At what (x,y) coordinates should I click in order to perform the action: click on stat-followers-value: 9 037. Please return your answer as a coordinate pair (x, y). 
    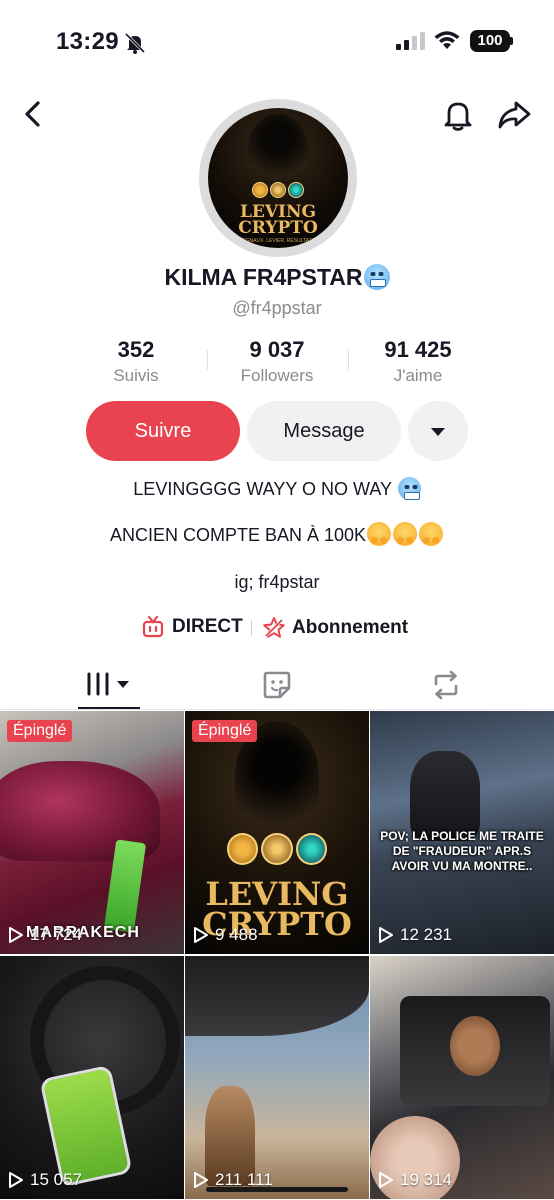
    Looking at the image, I should click on (277, 349).